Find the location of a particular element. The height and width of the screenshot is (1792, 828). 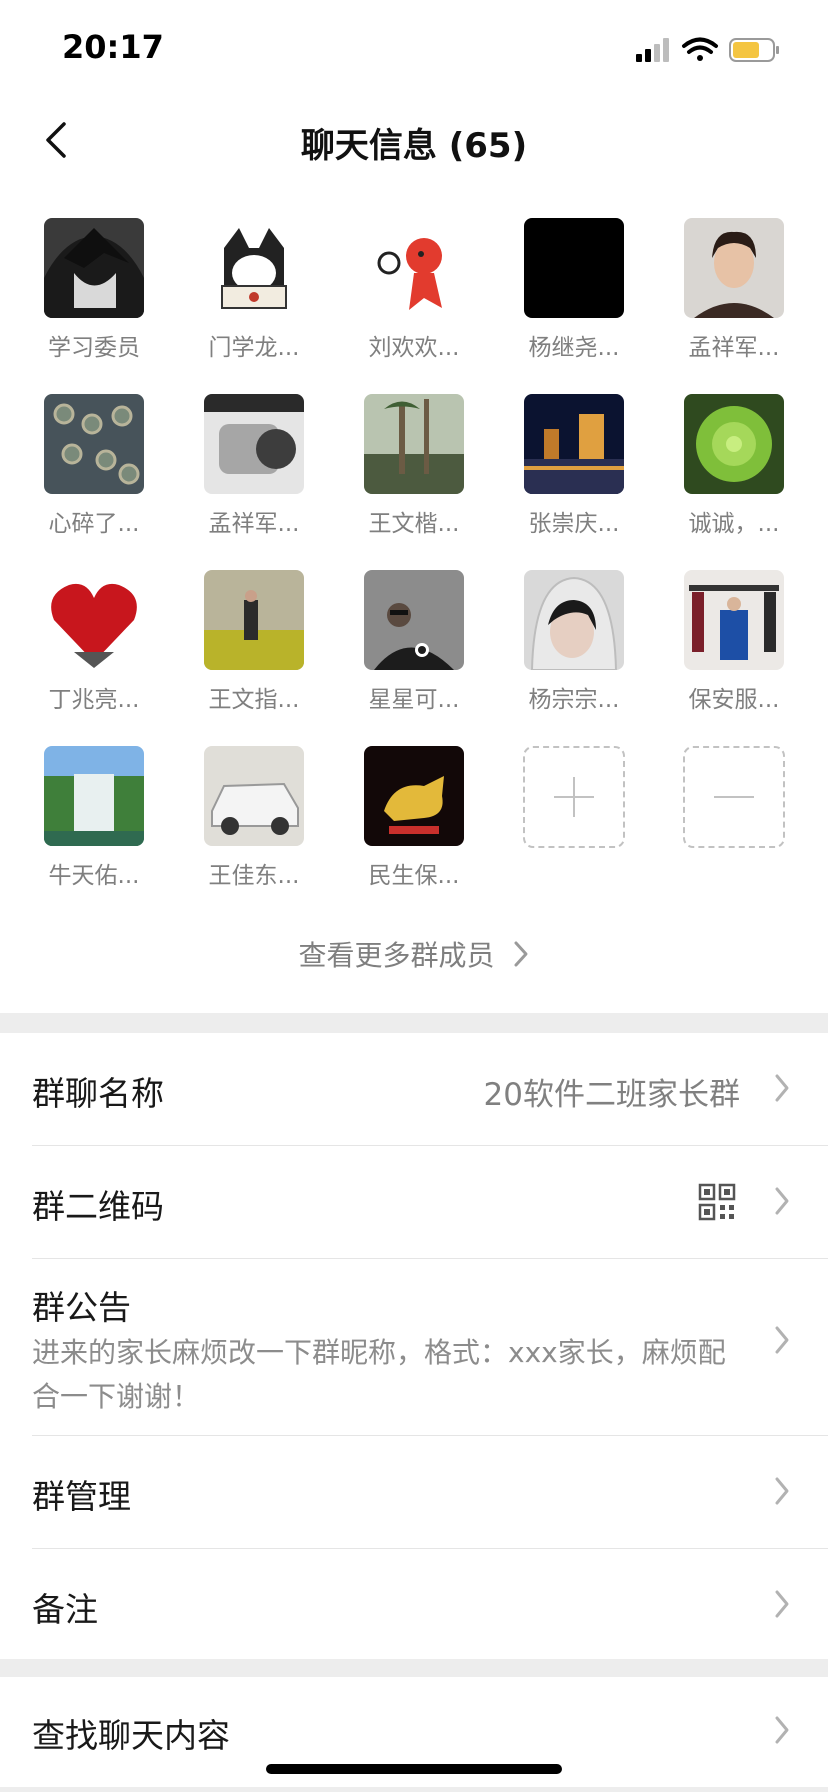

group-name-value: 20软件二班家长群 is located at coordinates (611, 1095).